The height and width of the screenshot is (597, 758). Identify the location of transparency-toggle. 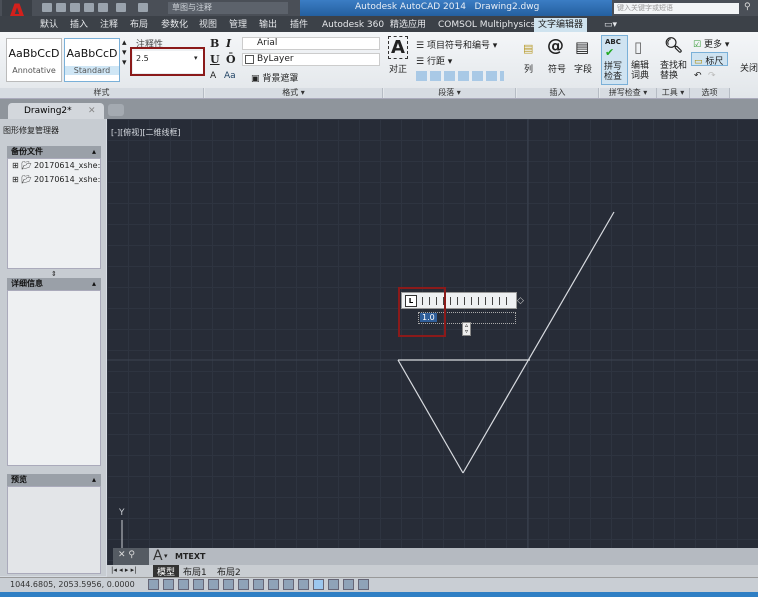
(318, 584).